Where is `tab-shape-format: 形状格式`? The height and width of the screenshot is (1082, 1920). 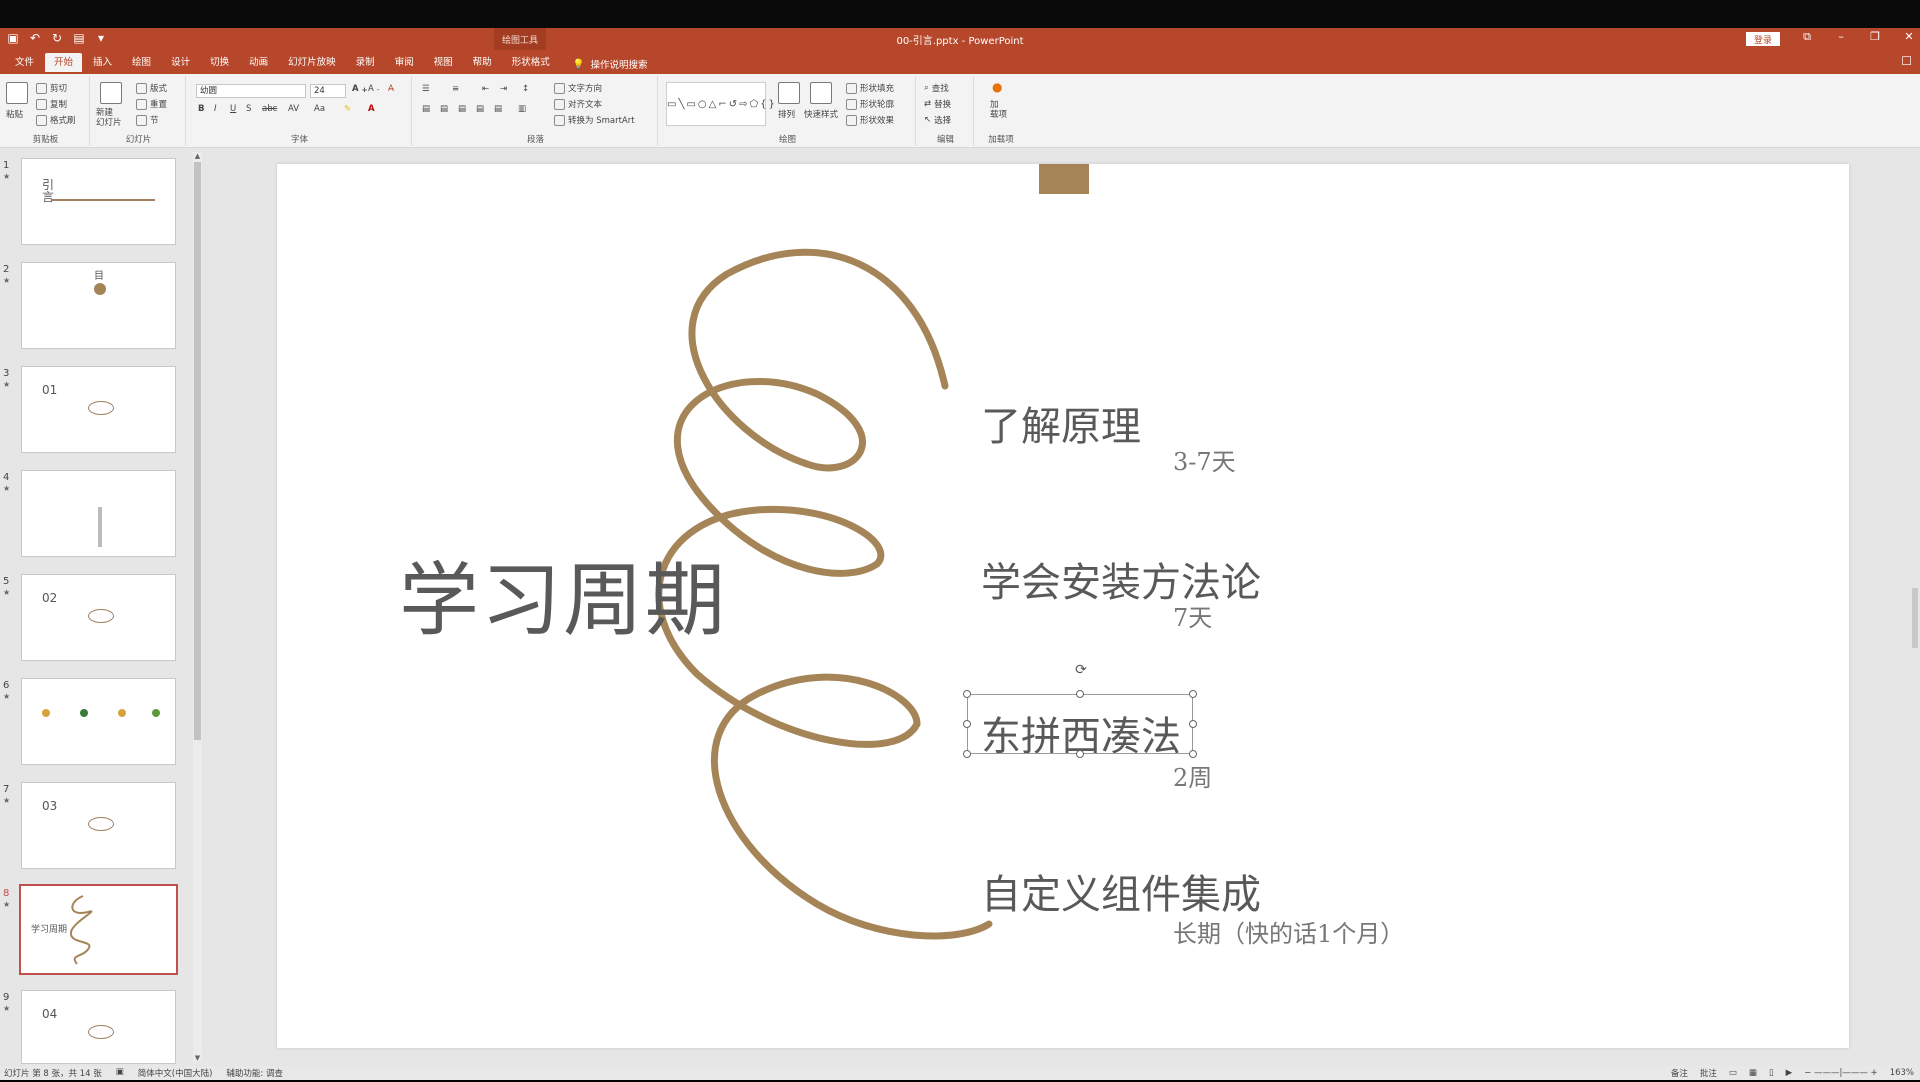 tab-shape-format: 形状格式 is located at coordinates (531, 62).